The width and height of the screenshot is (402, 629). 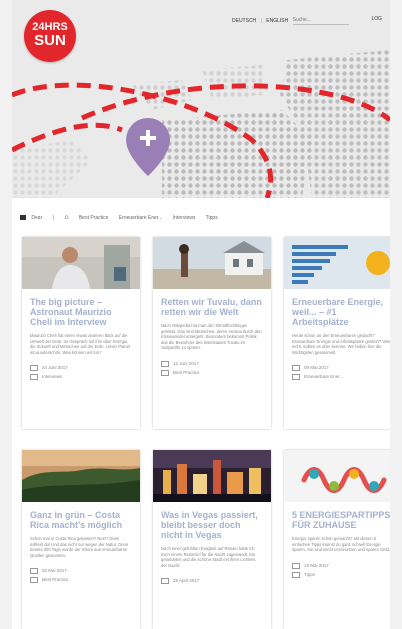 What do you see at coordinates (290, 20) in the screenshot?
I see `top-navigation: DEUTSCH | ENGLISH` at bounding box center [290, 20].